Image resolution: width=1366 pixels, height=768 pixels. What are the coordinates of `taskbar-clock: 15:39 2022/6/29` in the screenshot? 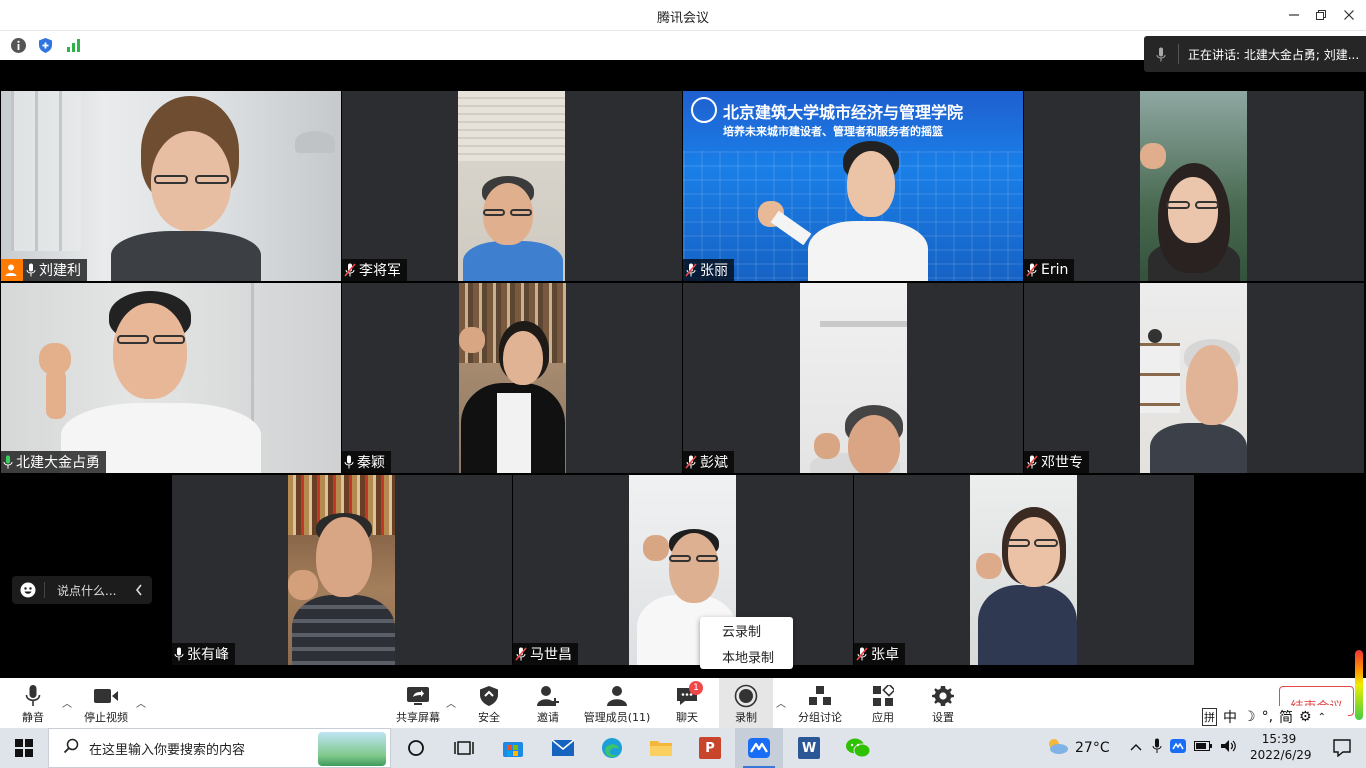 It's located at (1281, 747).